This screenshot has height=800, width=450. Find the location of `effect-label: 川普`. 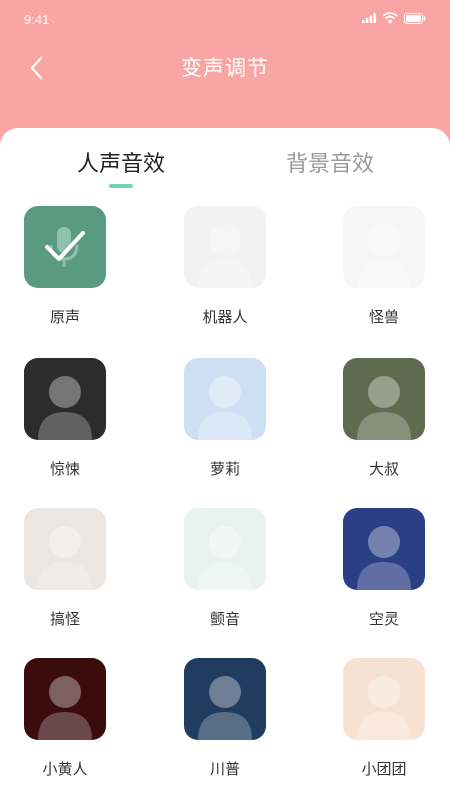

effect-label: 川普 is located at coordinates (224, 769).